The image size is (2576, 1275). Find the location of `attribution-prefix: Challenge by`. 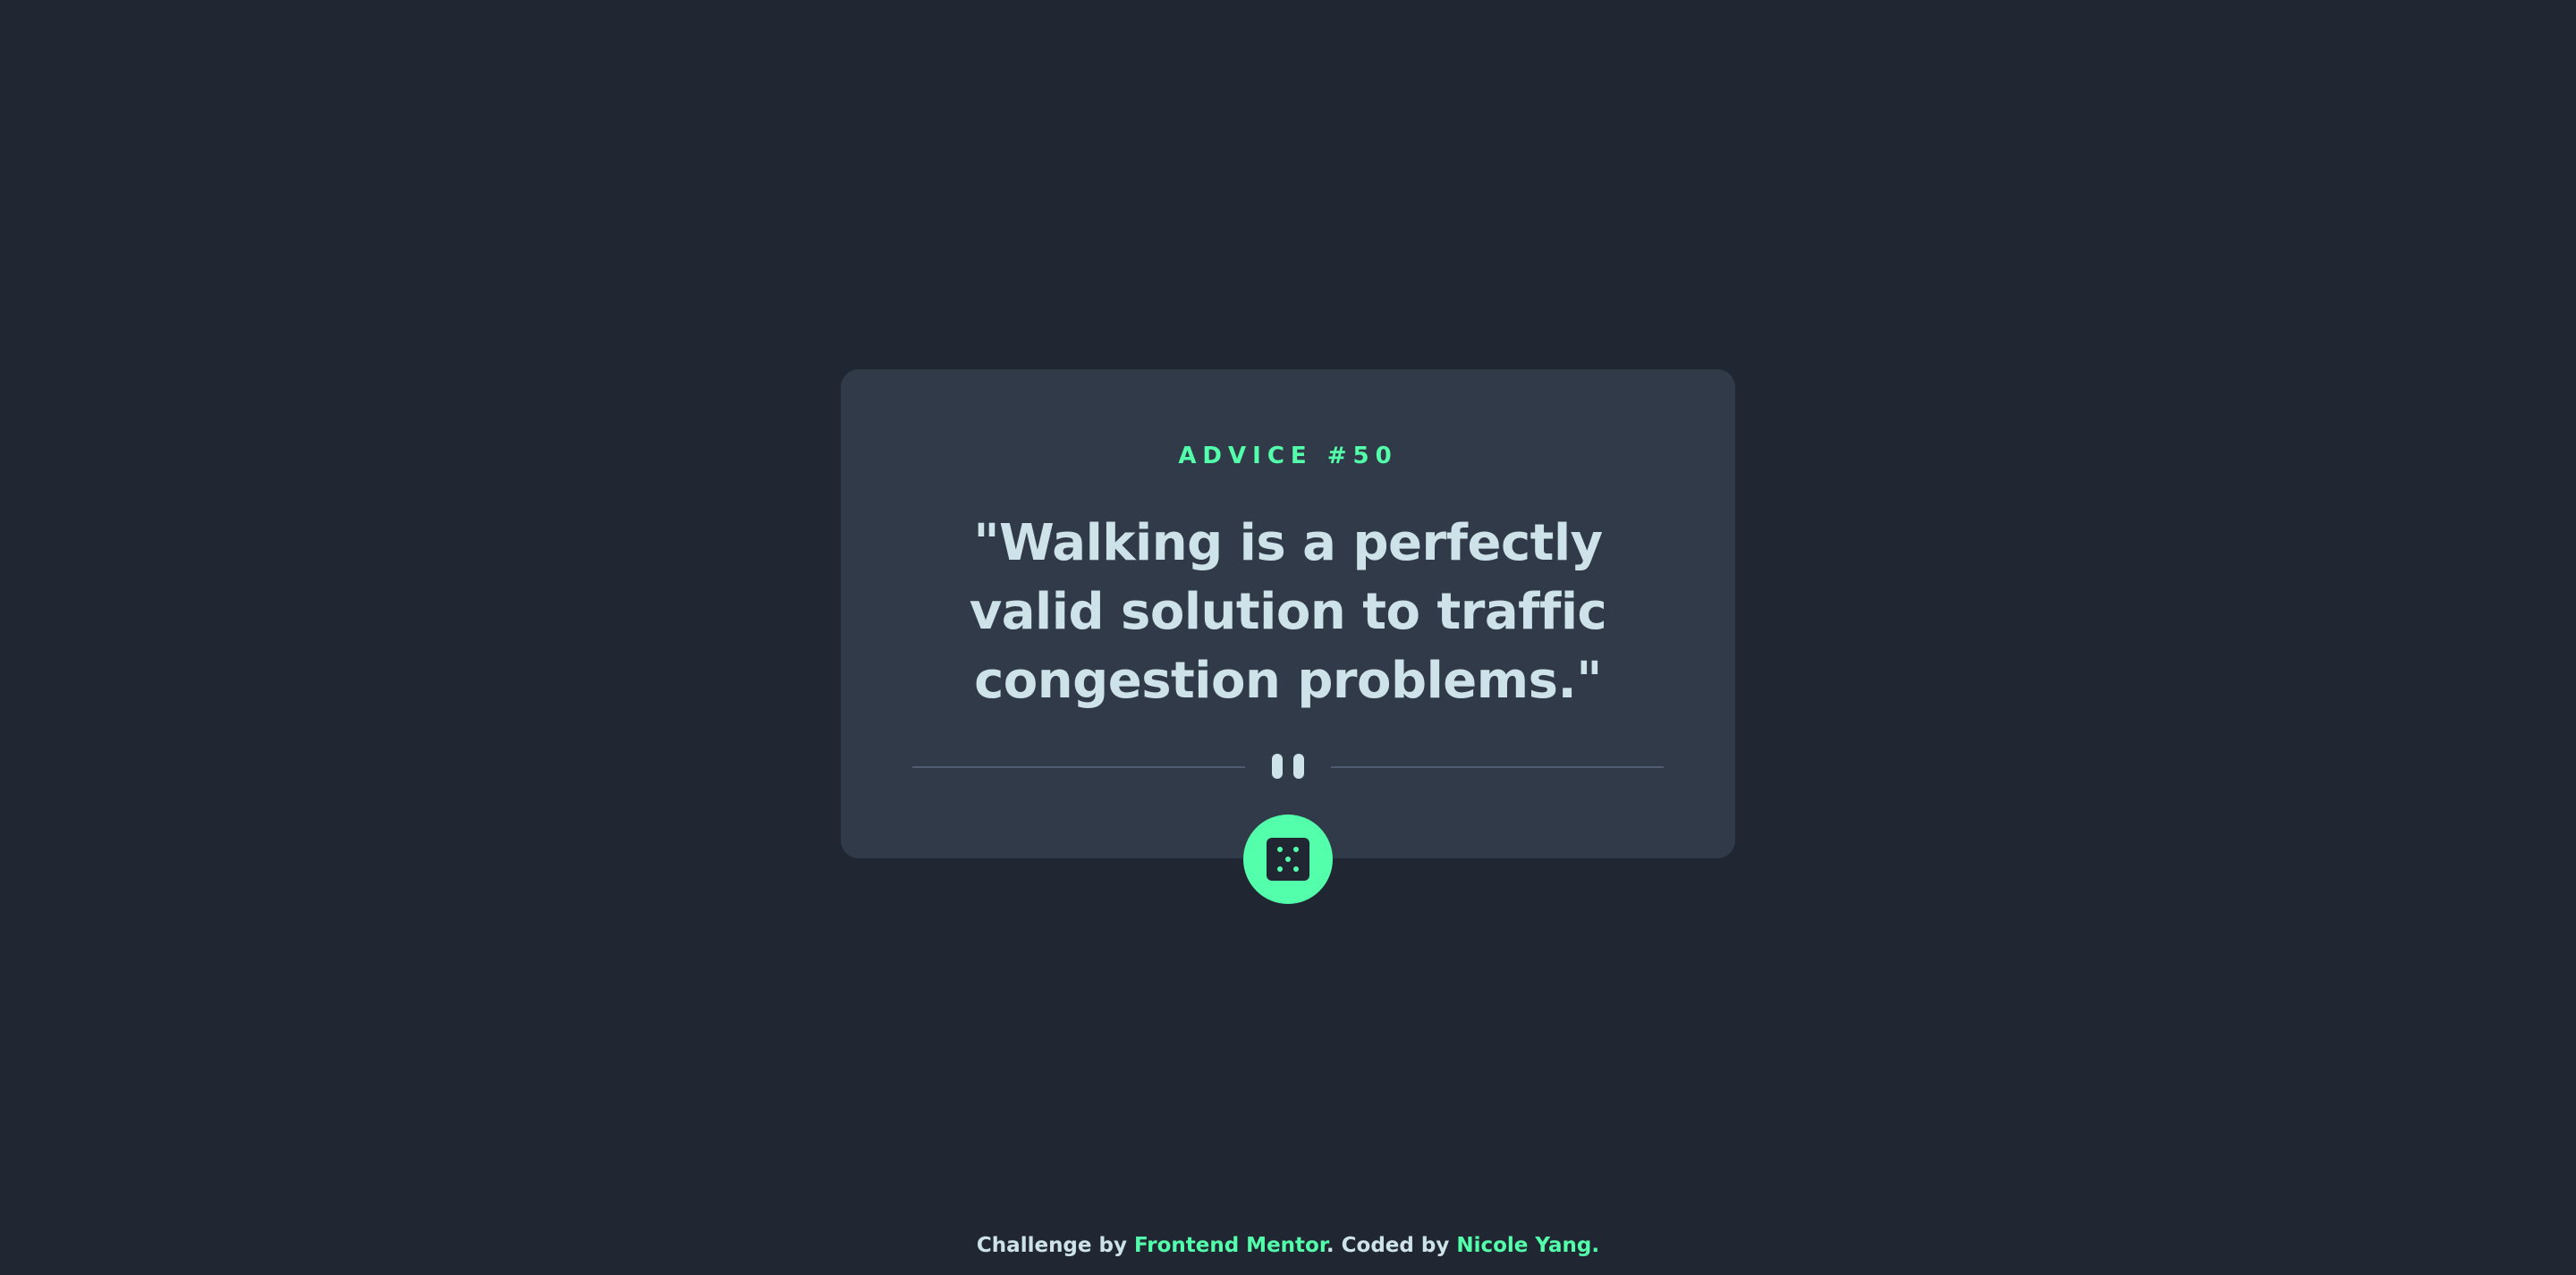

attribution-prefix: Challenge by is located at coordinates (1055, 1245).